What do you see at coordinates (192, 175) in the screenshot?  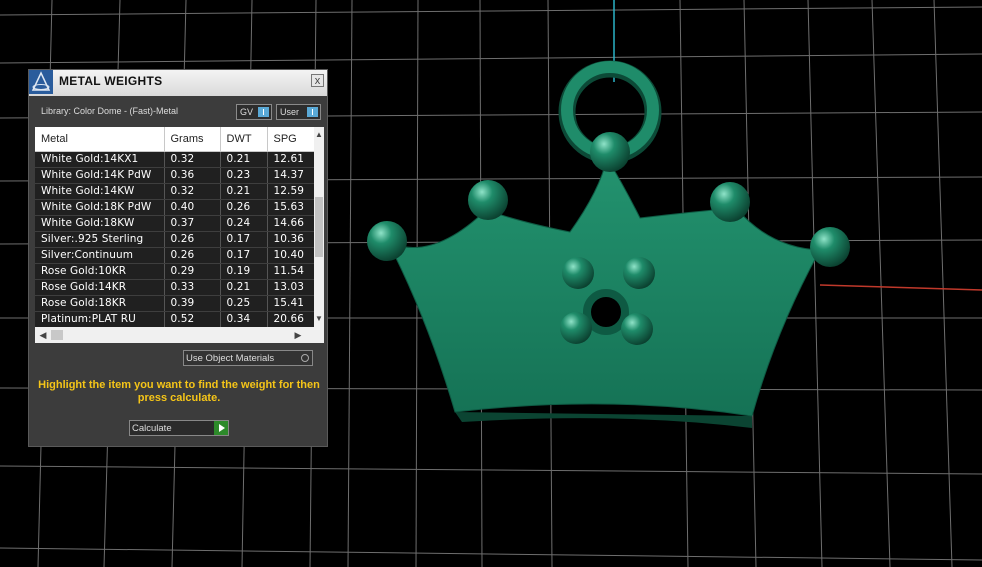 I see `grams-cell: 0.36` at bounding box center [192, 175].